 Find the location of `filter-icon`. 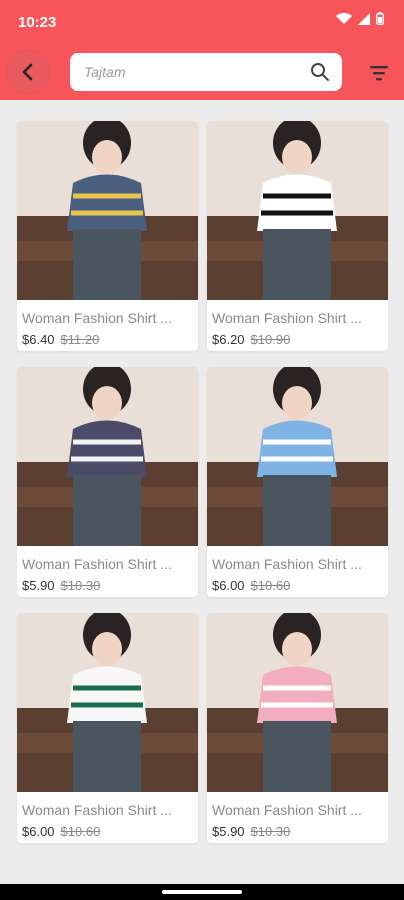

filter-icon is located at coordinates (379, 73).